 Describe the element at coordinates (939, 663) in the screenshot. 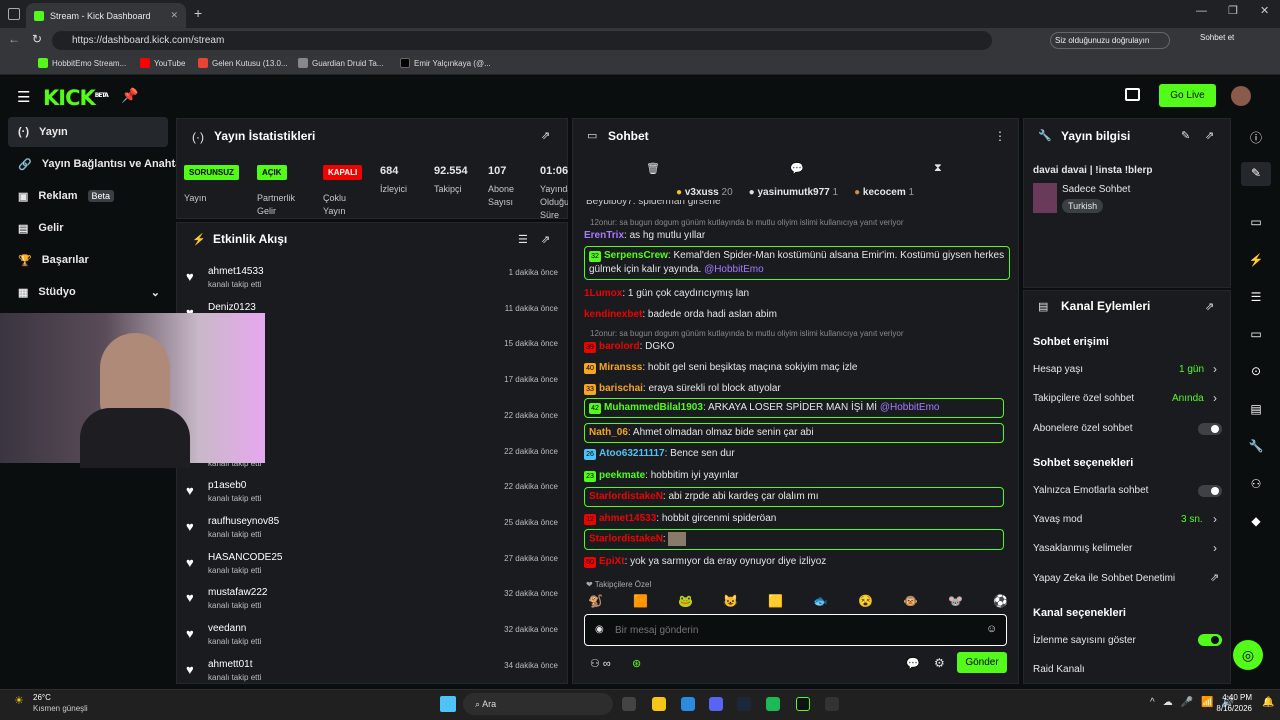

I see `gear-icon: ⚙` at that location.